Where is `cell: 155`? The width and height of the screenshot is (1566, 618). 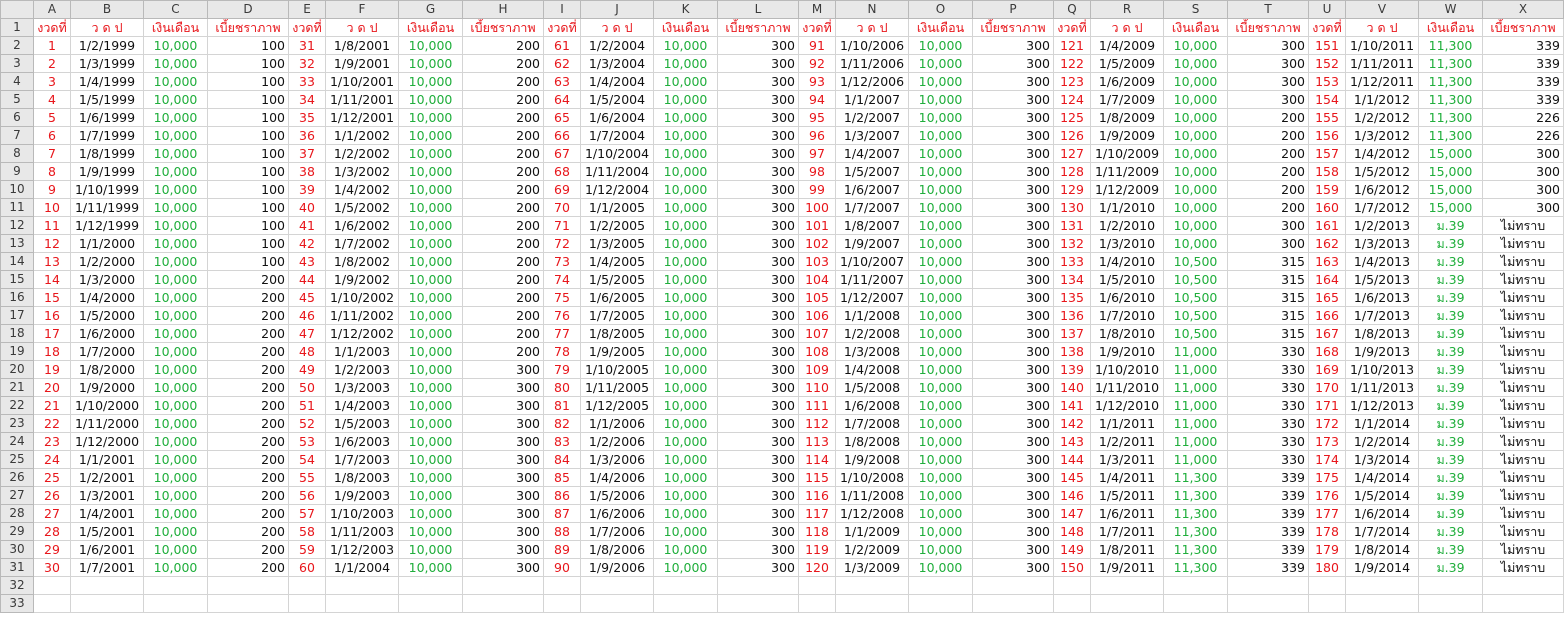 cell: 155 is located at coordinates (1327, 117).